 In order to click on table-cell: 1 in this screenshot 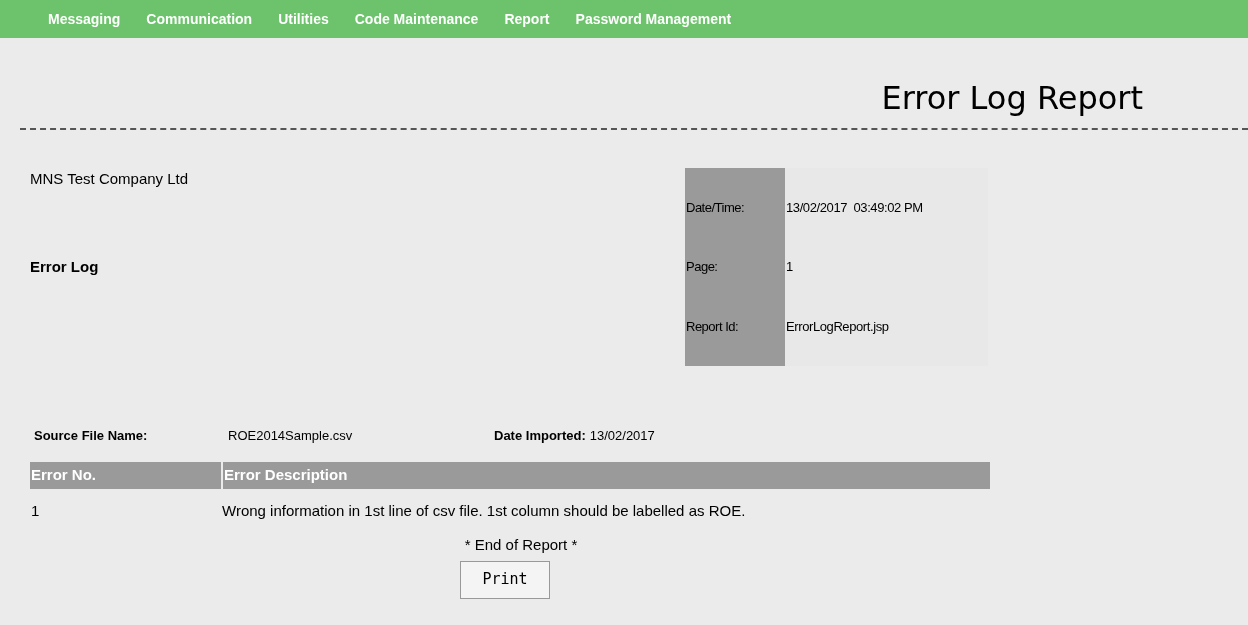, I will do `click(126, 511)`.